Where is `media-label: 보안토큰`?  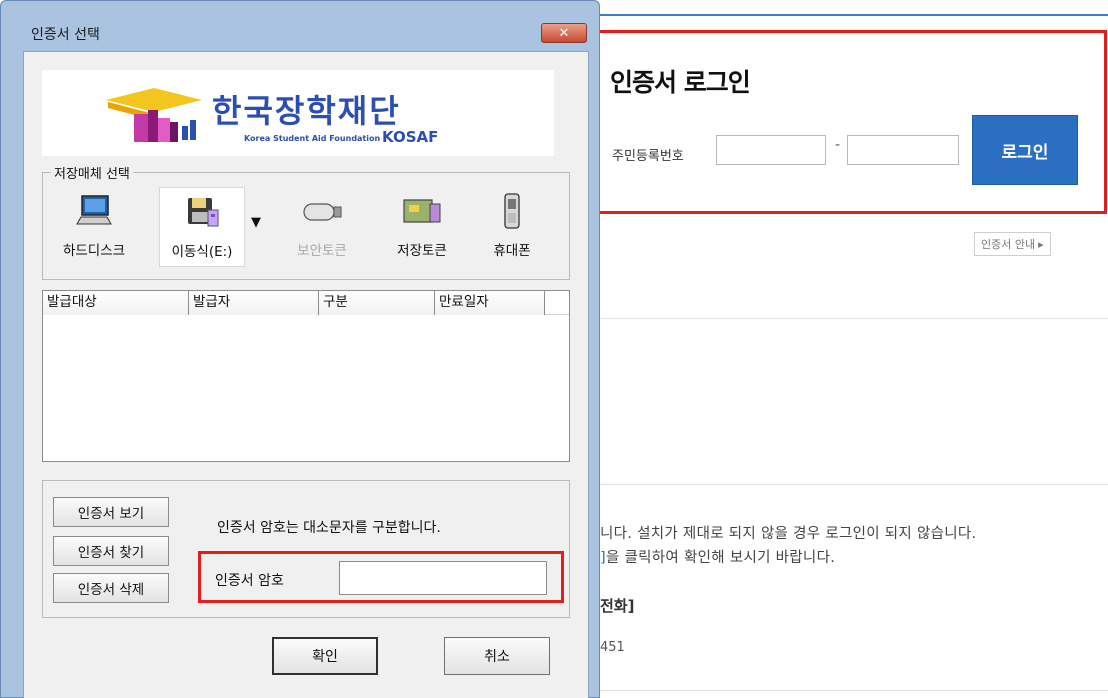 media-label: 보안토큰 is located at coordinates (322, 251).